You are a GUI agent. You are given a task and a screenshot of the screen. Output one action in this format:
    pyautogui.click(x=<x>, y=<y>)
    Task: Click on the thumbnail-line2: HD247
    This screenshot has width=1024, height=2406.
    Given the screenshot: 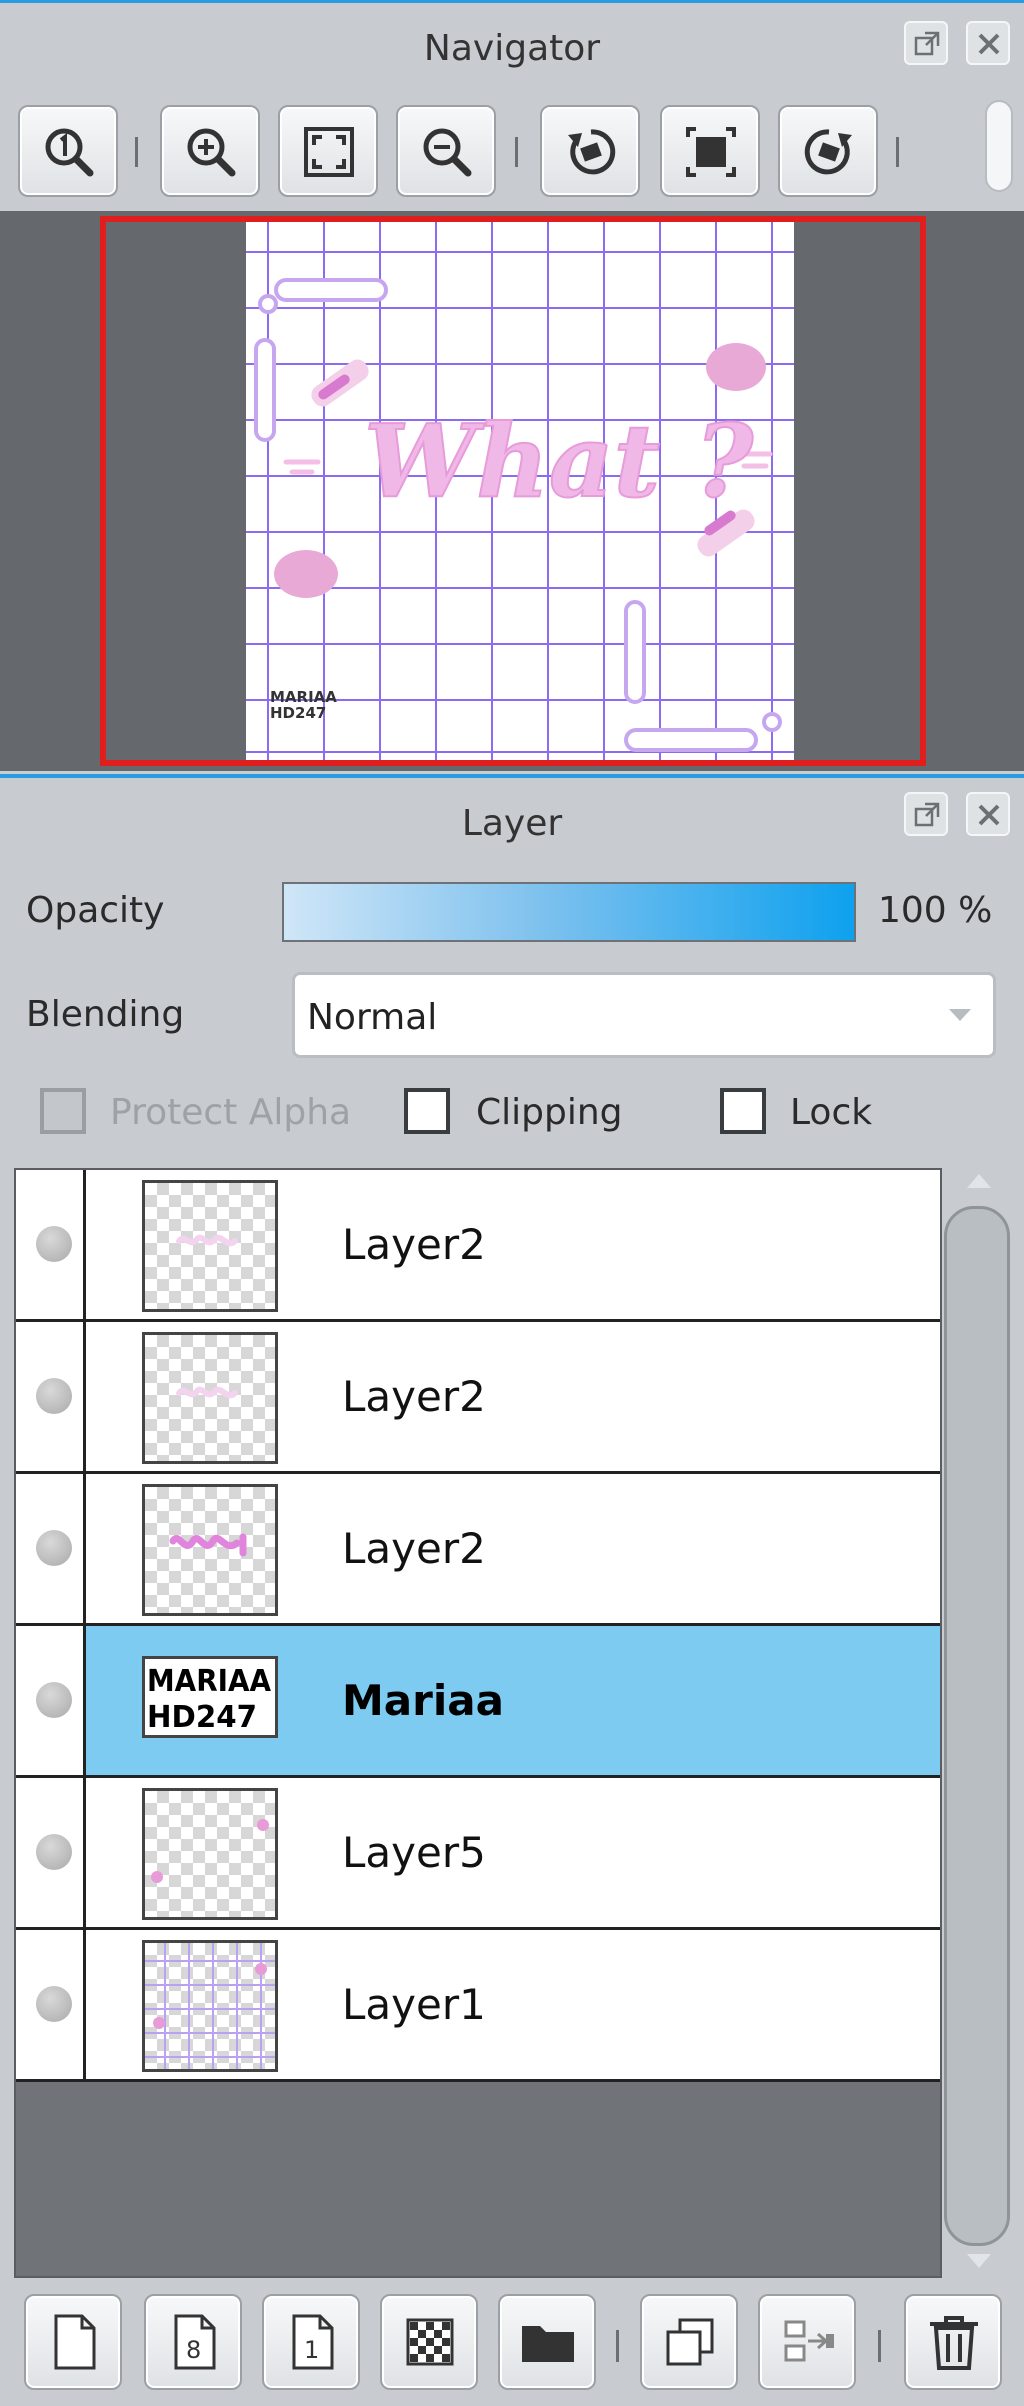 What is the action you would take?
    pyautogui.click(x=202, y=1717)
    